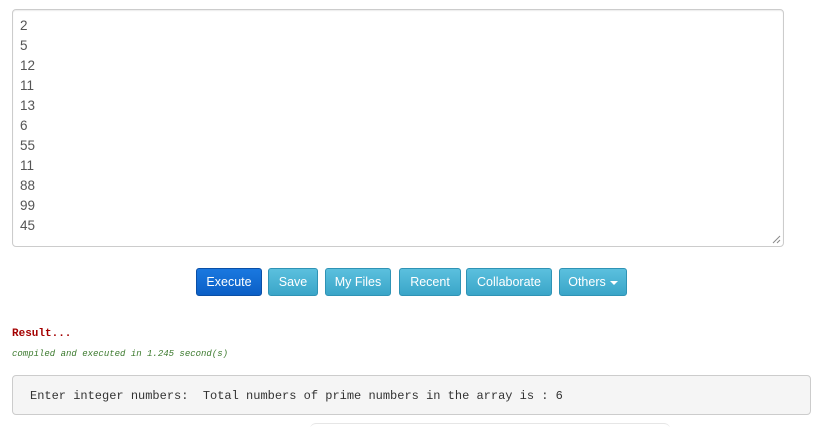 This screenshot has width=822, height=427. Describe the element at coordinates (120, 354) in the screenshot. I see `execution-time-note: compiled and executed in 1.245 second(s)` at that location.